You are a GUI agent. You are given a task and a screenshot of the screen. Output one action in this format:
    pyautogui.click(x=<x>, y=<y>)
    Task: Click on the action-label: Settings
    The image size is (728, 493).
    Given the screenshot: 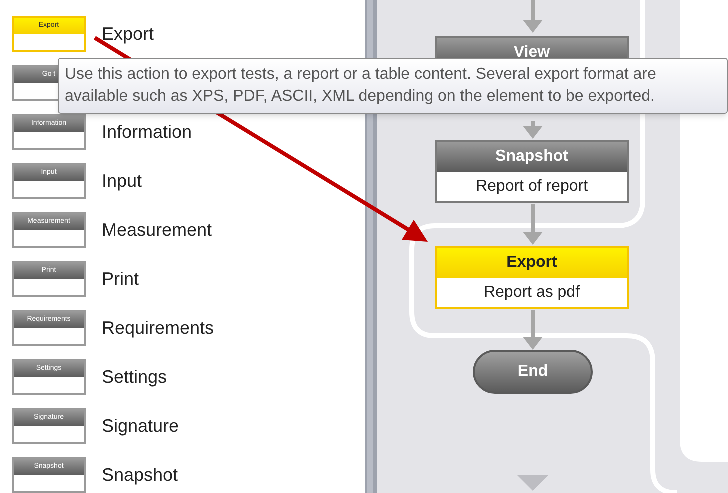 What is the action you would take?
    pyautogui.click(x=135, y=377)
    